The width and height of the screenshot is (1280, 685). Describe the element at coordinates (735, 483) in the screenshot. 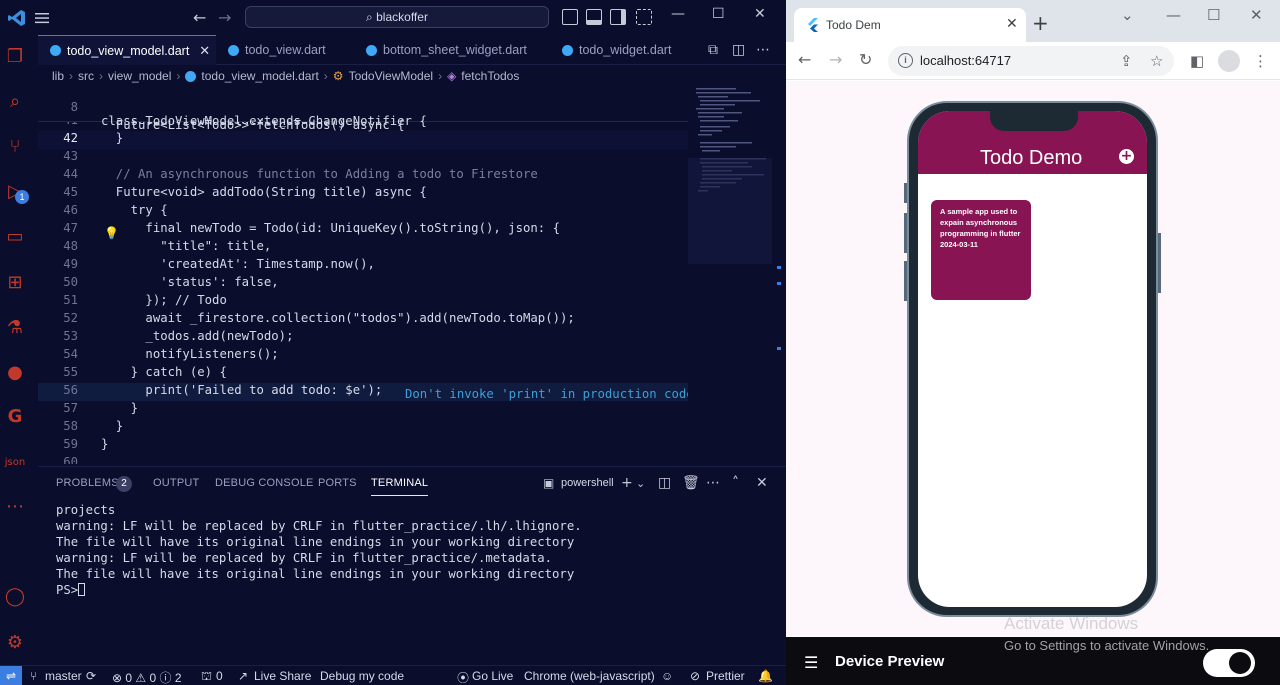

I see `maximize-panel-icon: ˄` at that location.